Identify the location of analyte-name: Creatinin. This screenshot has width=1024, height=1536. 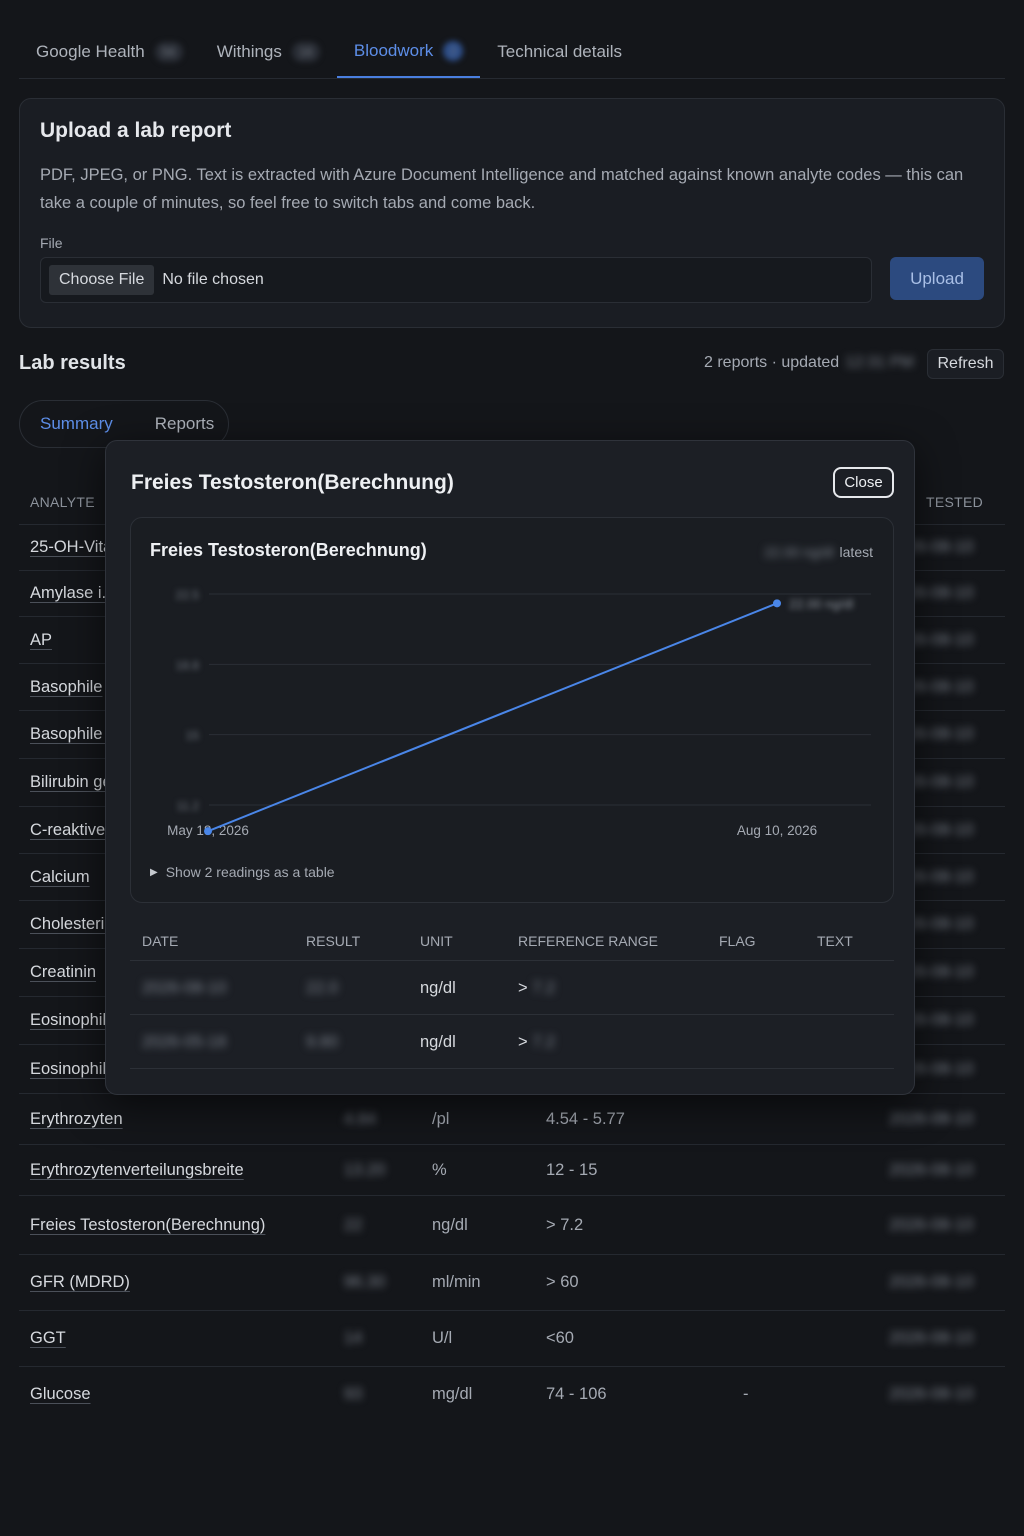
(63, 972).